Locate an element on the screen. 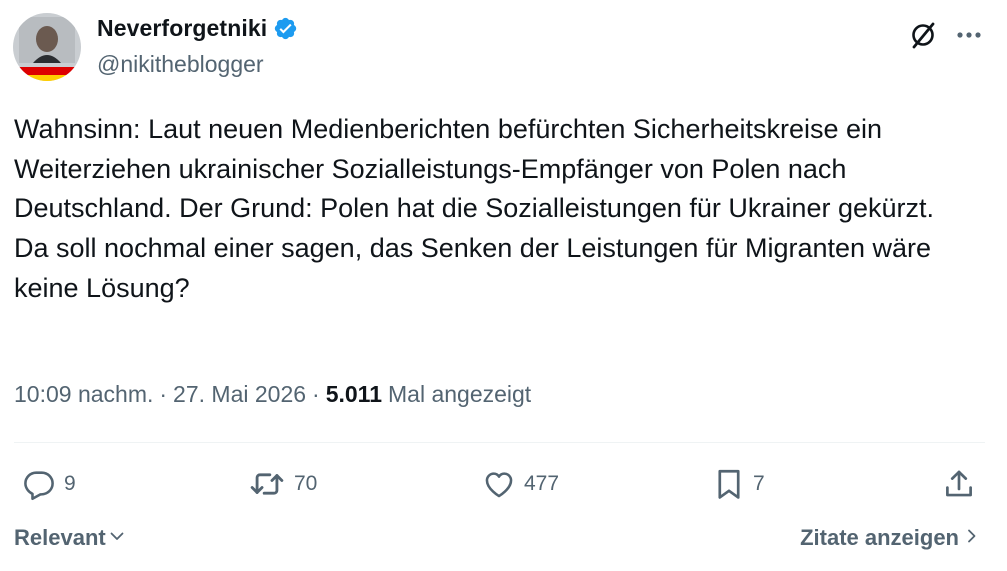  chevron-down-icon is located at coordinates (117, 538).